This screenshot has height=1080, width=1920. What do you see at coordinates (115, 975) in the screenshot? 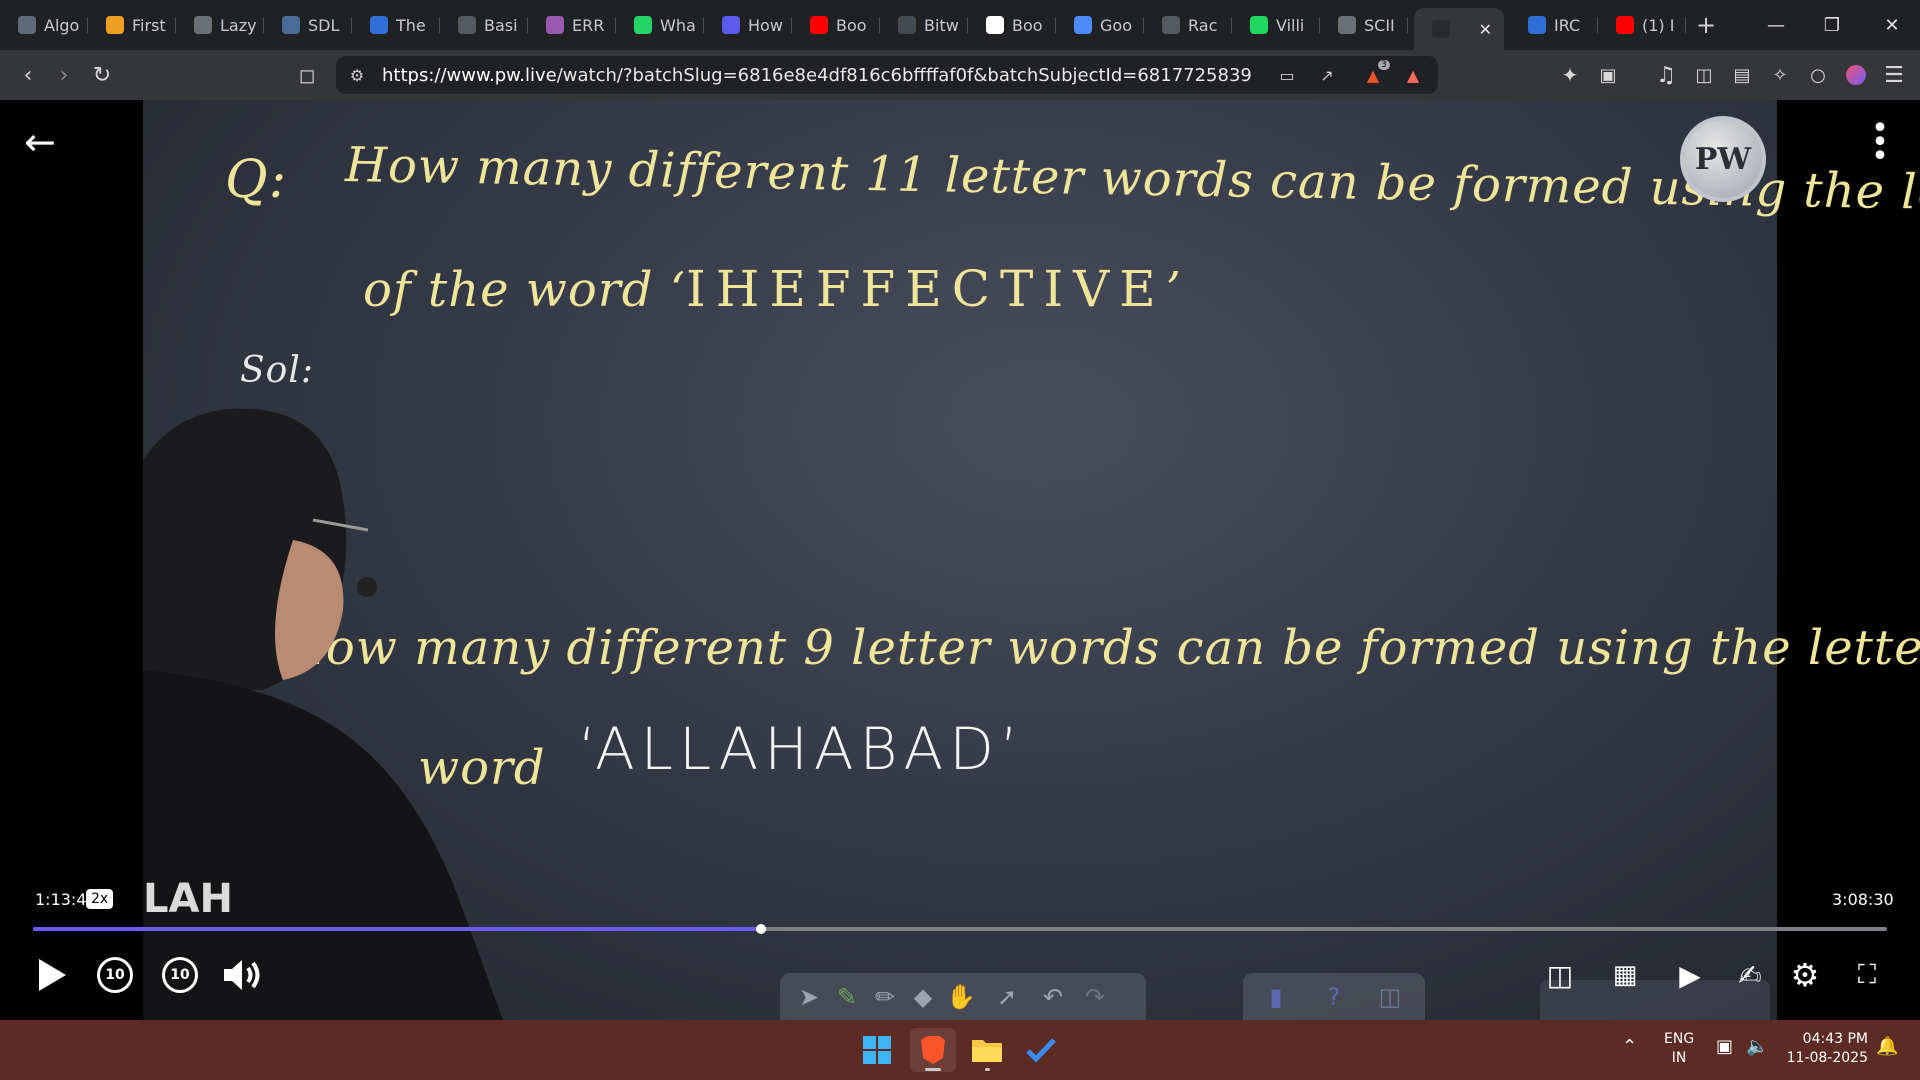
I see `rewind-10-button: 10` at bounding box center [115, 975].